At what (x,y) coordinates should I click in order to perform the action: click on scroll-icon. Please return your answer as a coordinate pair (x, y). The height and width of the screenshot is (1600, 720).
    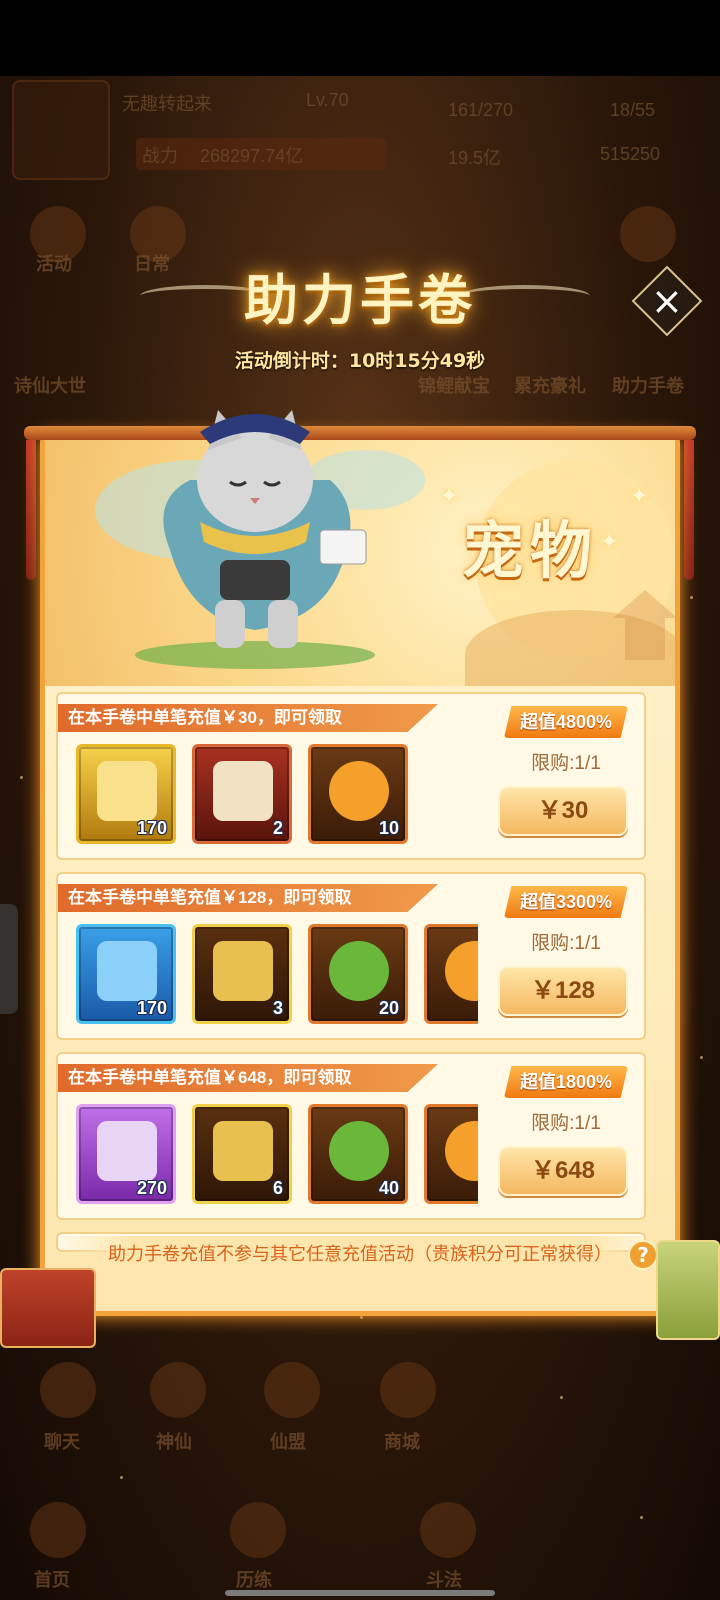
    Looking at the image, I should click on (243, 791).